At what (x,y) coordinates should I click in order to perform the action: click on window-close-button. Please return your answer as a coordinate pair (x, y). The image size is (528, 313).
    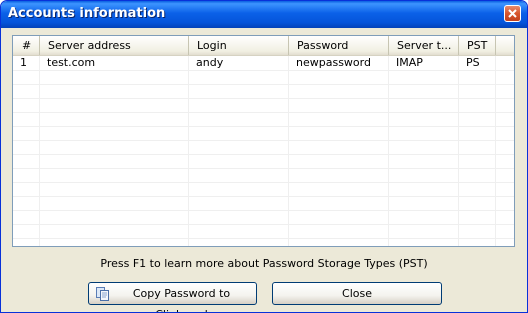
    Looking at the image, I should click on (512, 13).